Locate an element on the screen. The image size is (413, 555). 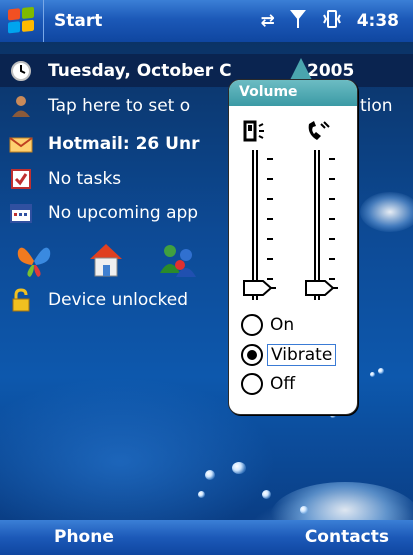
radio-on-label: On is located at coordinates (282, 325).